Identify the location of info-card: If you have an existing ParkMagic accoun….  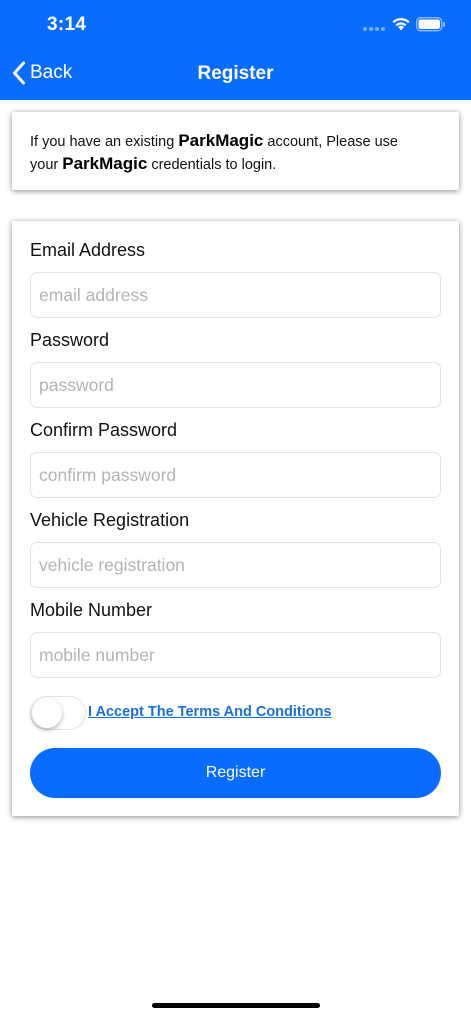
(235, 151).